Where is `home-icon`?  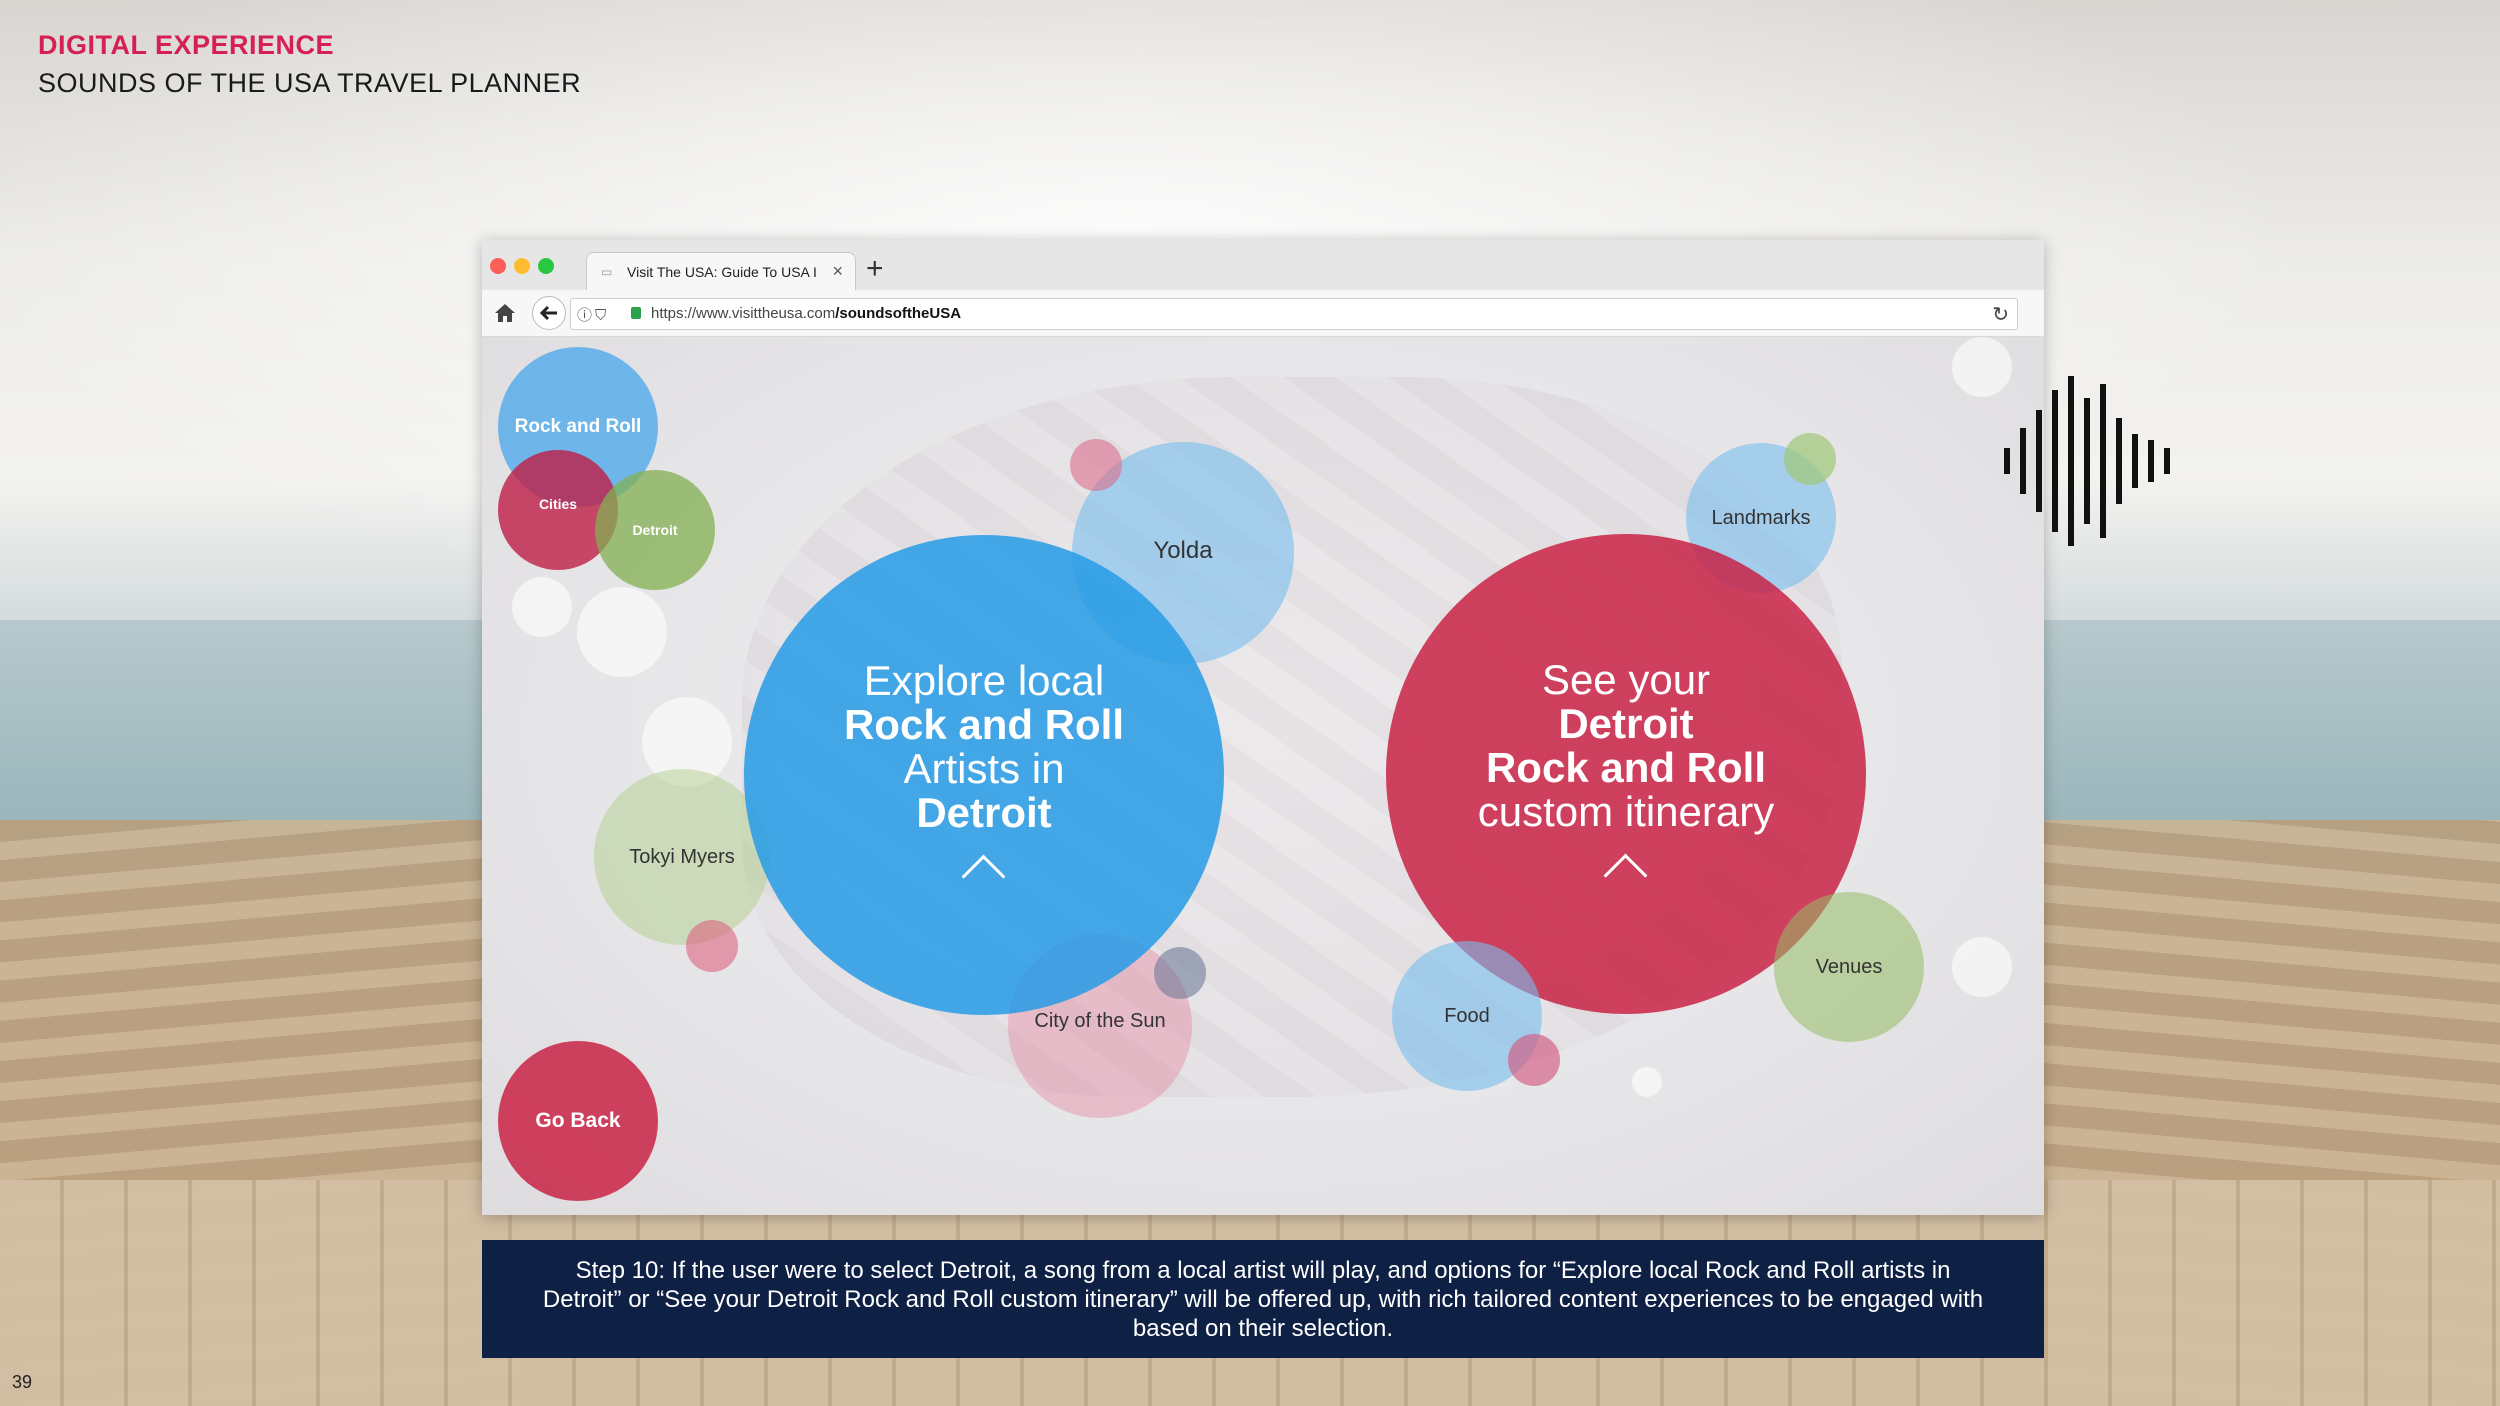
home-icon is located at coordinates (505, 313).